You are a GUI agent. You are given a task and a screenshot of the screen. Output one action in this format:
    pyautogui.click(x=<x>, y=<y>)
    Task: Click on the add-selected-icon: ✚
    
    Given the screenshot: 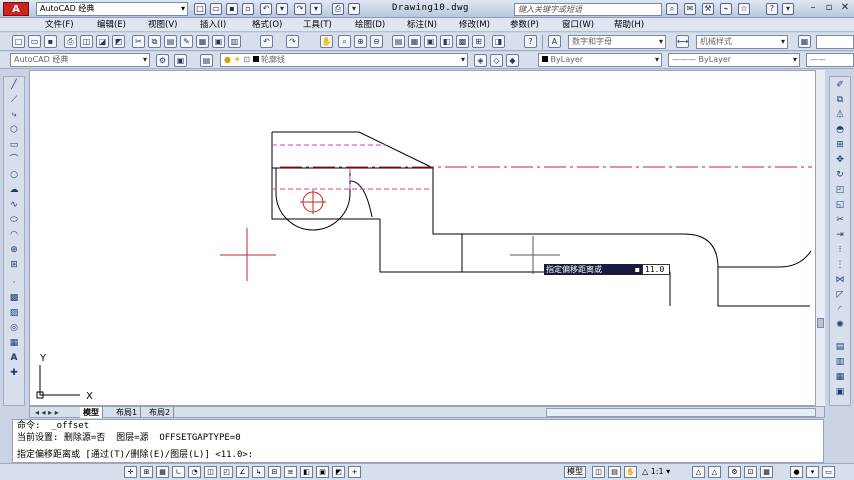 What is the action you would take?
    pyautogui.click(x=14, y=373)
    